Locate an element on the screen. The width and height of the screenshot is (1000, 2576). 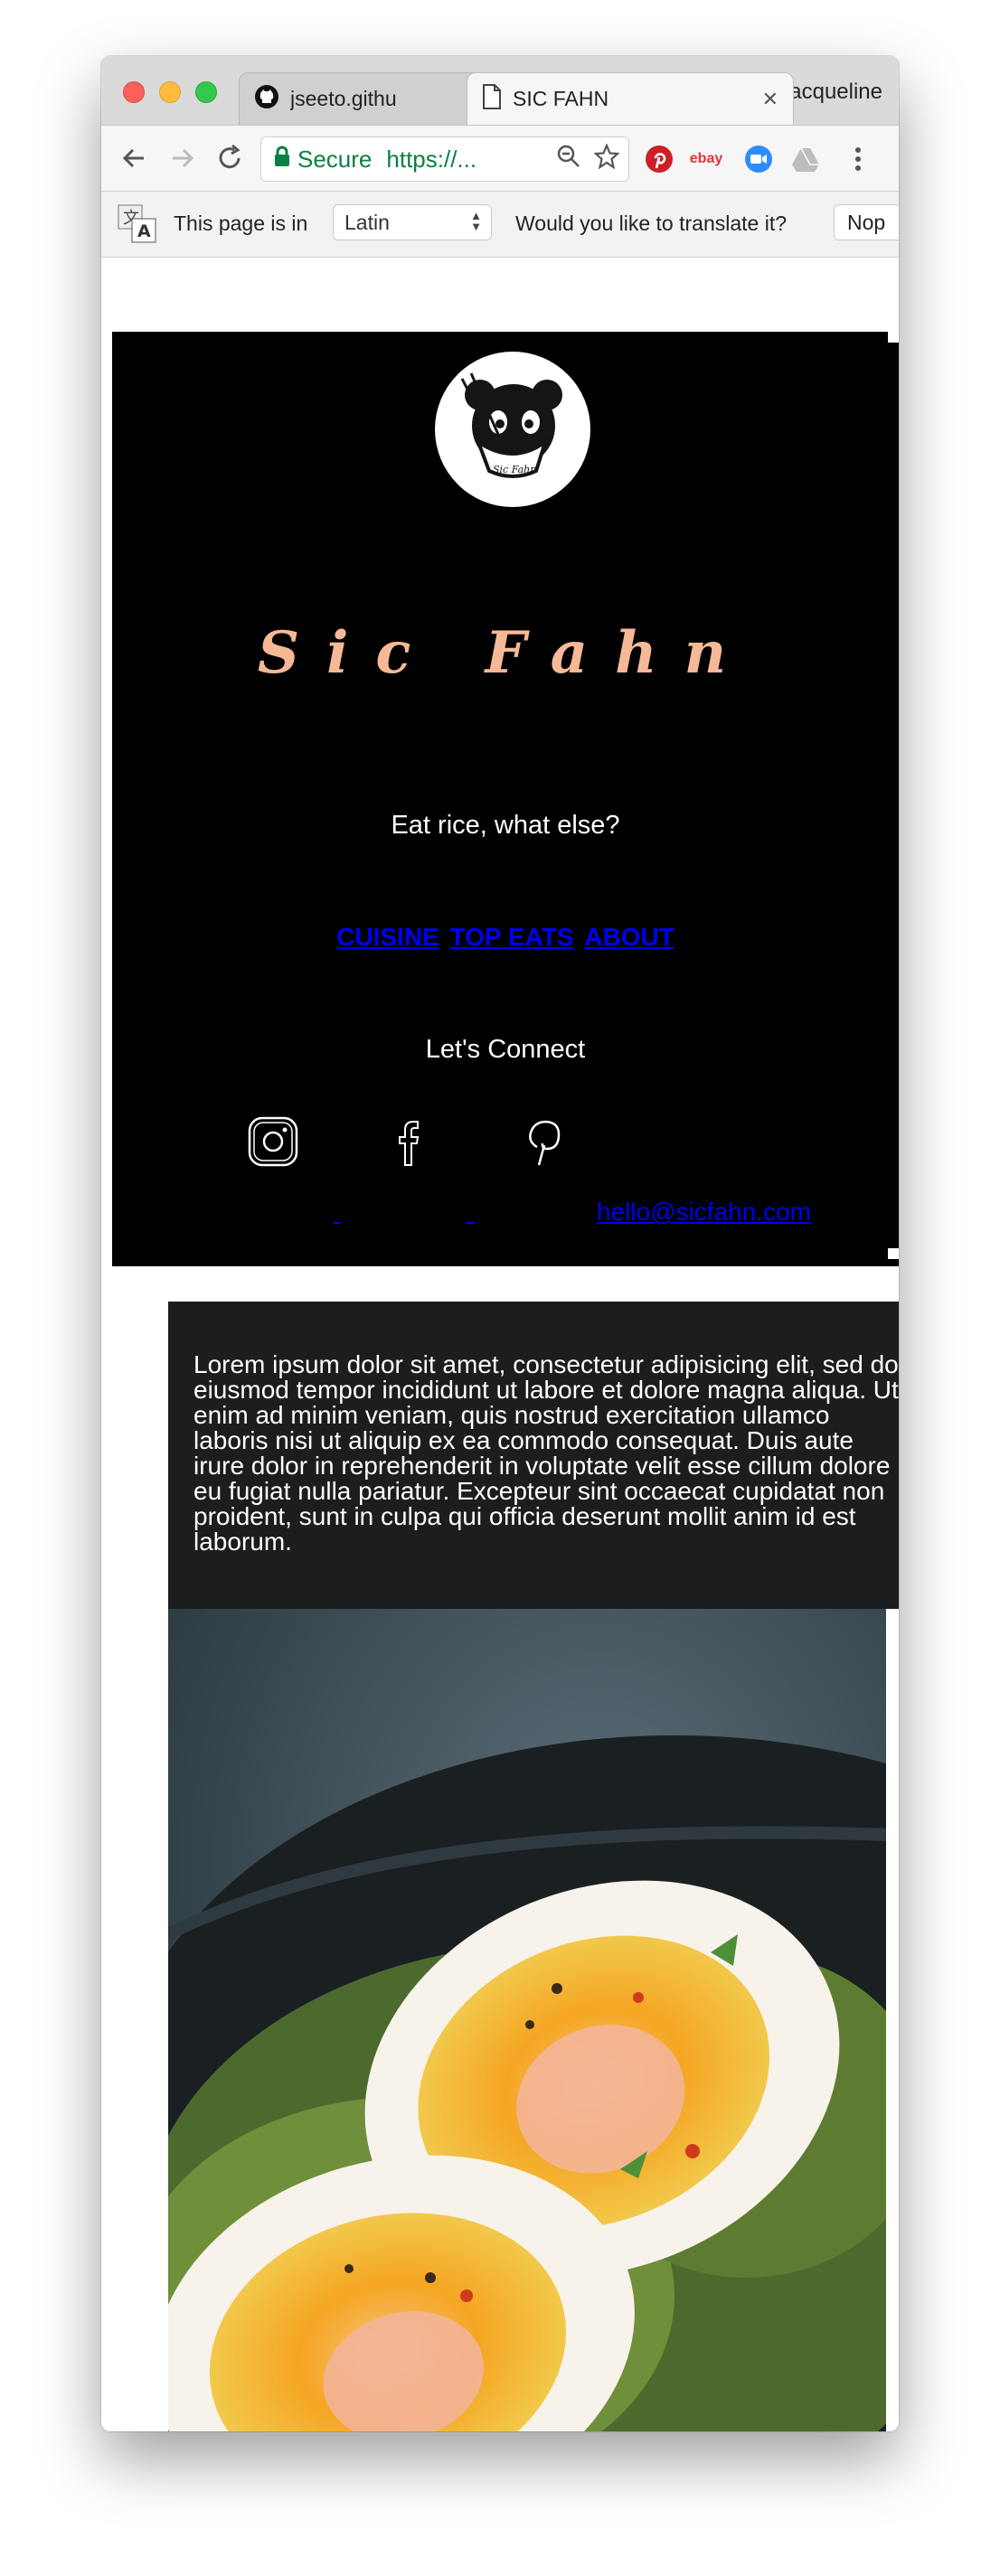
bookmark-star-icon is located at coordinates (607, 158).